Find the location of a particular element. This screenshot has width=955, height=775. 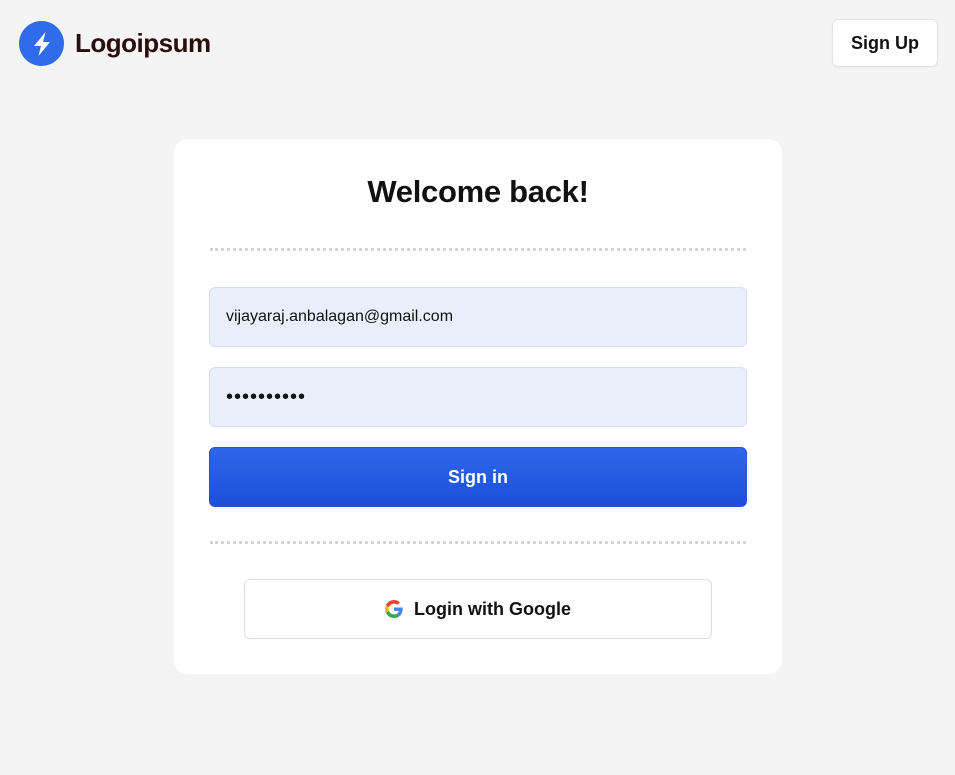

brand-logo: Logoipsum is located at coordinates (115, 43).